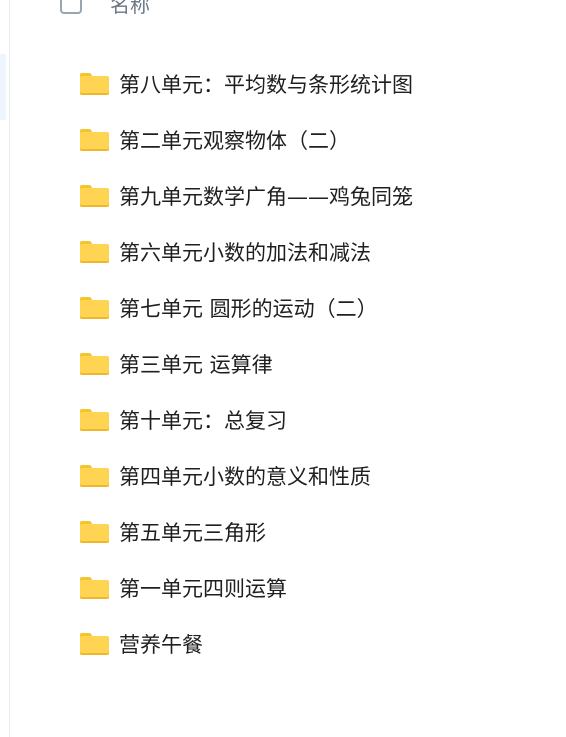 The image size is (566, 737). I want to click on folder-name: 第四单元小数的意义和性质, so click(245, 476).